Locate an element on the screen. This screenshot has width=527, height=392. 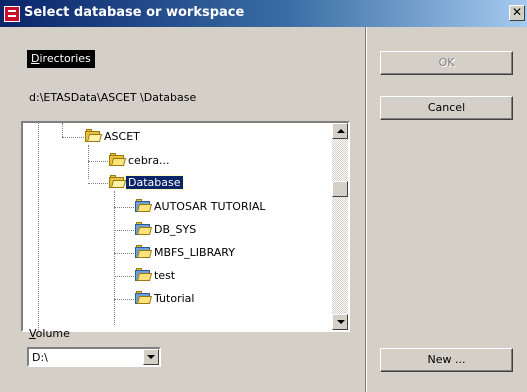
tree-item-ascet: ASCET is located at coordinates (113, 137).